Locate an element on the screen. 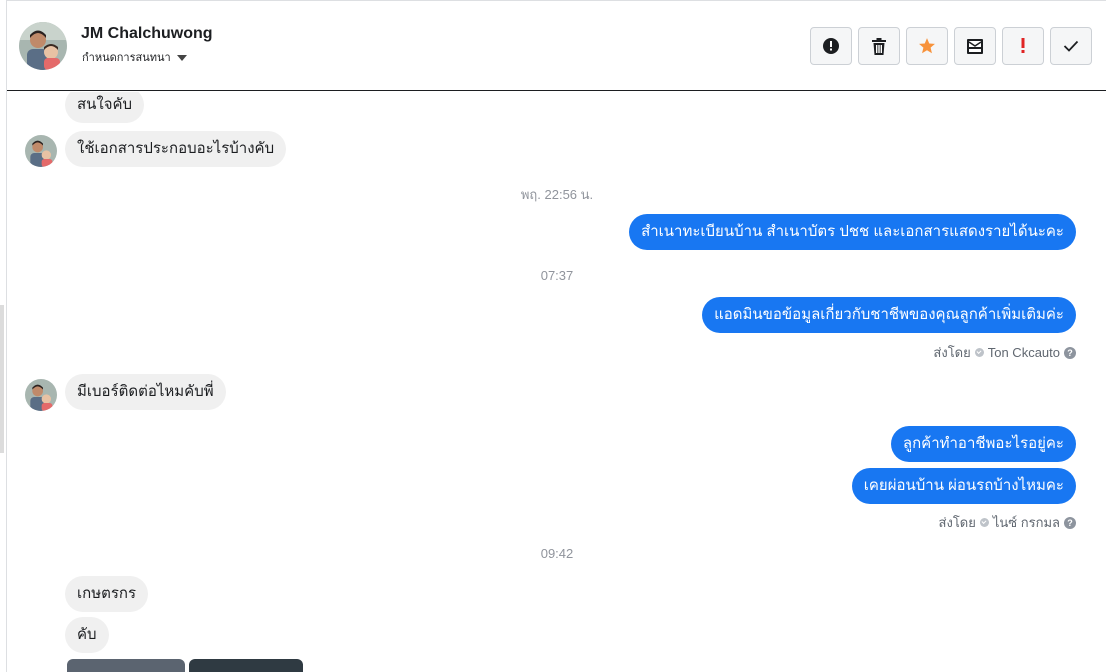 The width and height of the screenshot is (1106, 672). trash-icon is located at coordinates (879, 46).